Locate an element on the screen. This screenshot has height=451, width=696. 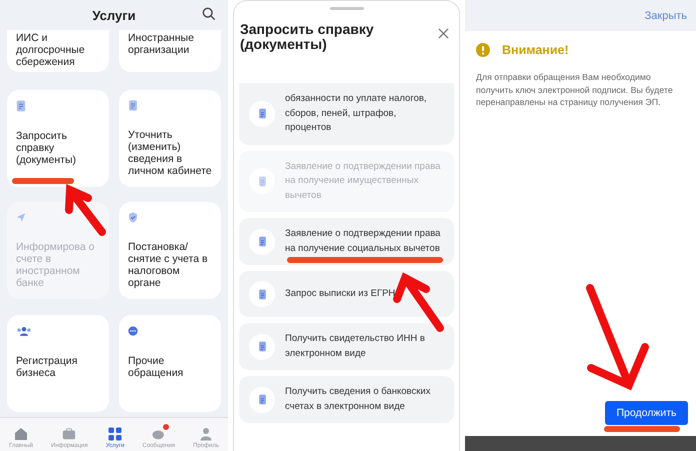
service-tile: Запросить справку (документы) is located at coordinates (58, 138).